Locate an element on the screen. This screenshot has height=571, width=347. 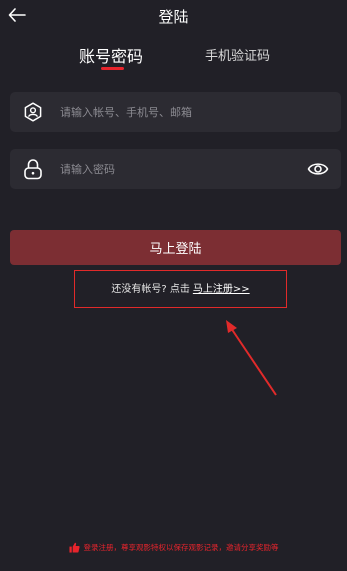
header-bar: 登陆 is located at coordinates (173, 17).